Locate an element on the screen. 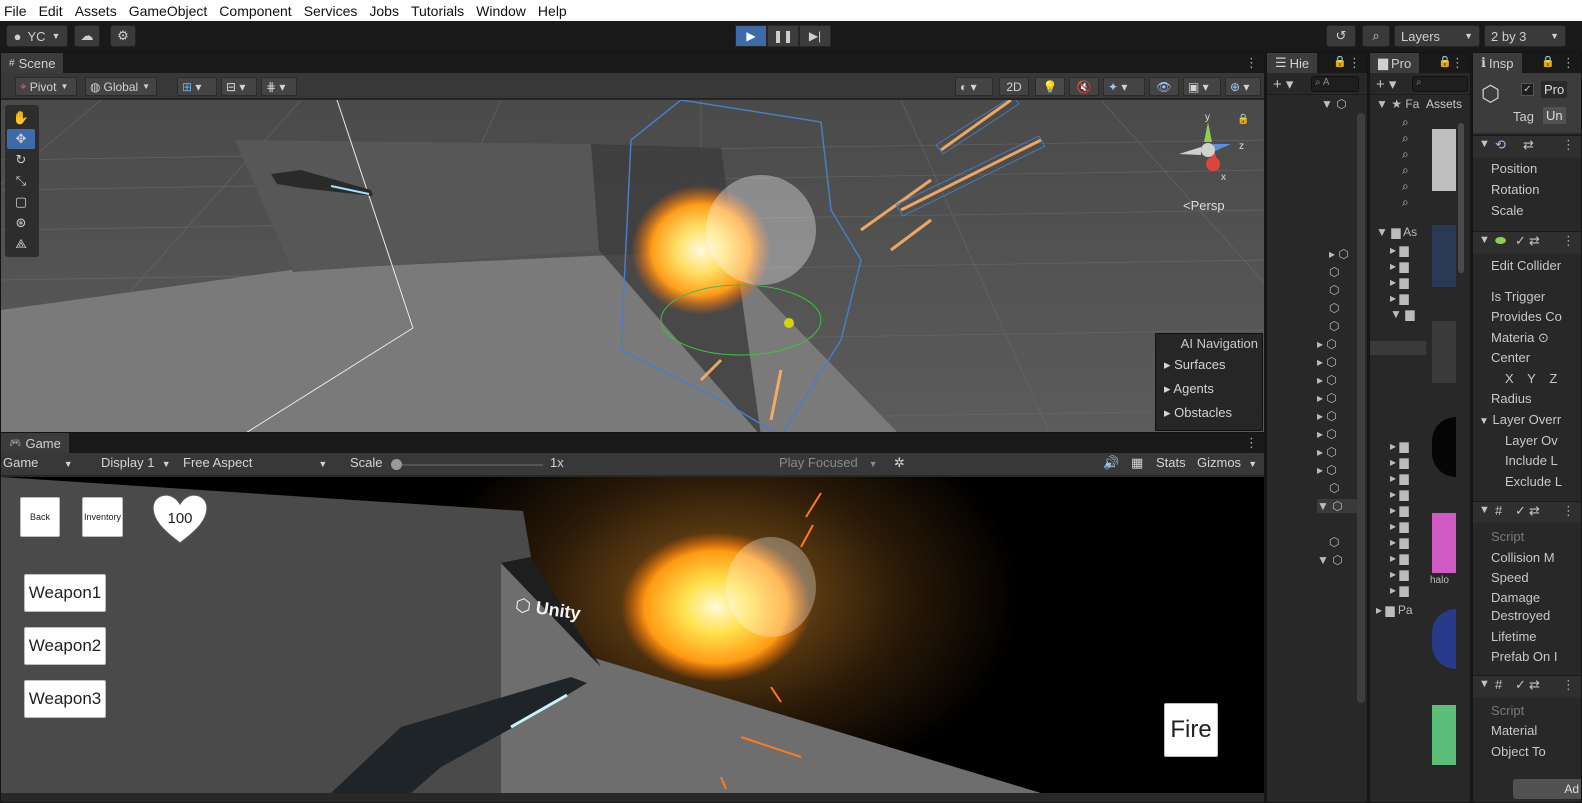 The height and width of the screenshot is (803, 1582). menu-file: File is located at coordinates (15, 11).